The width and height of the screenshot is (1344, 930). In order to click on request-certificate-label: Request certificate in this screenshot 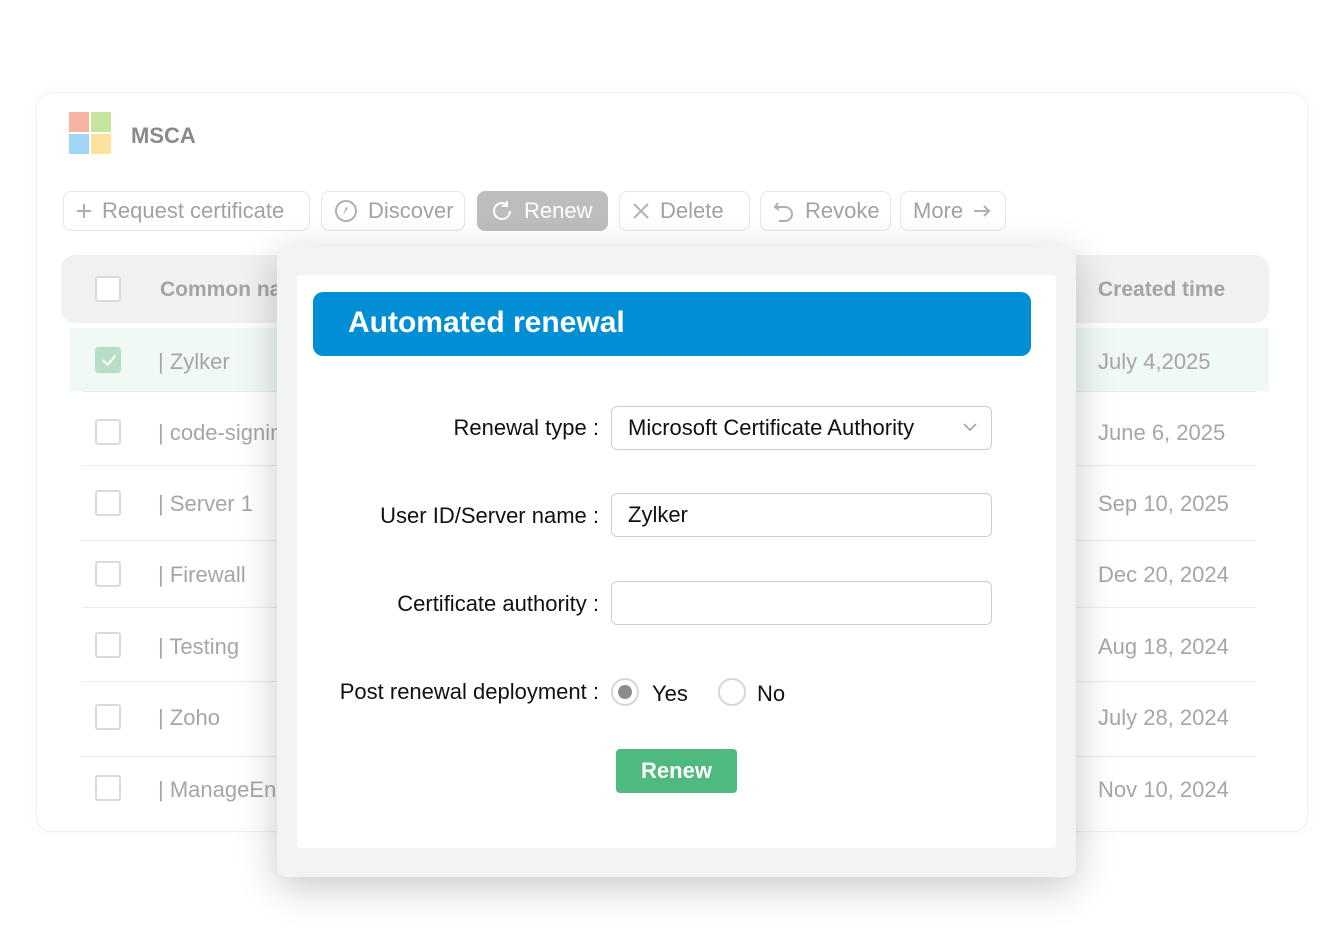, I will do `click(193, 210)`.